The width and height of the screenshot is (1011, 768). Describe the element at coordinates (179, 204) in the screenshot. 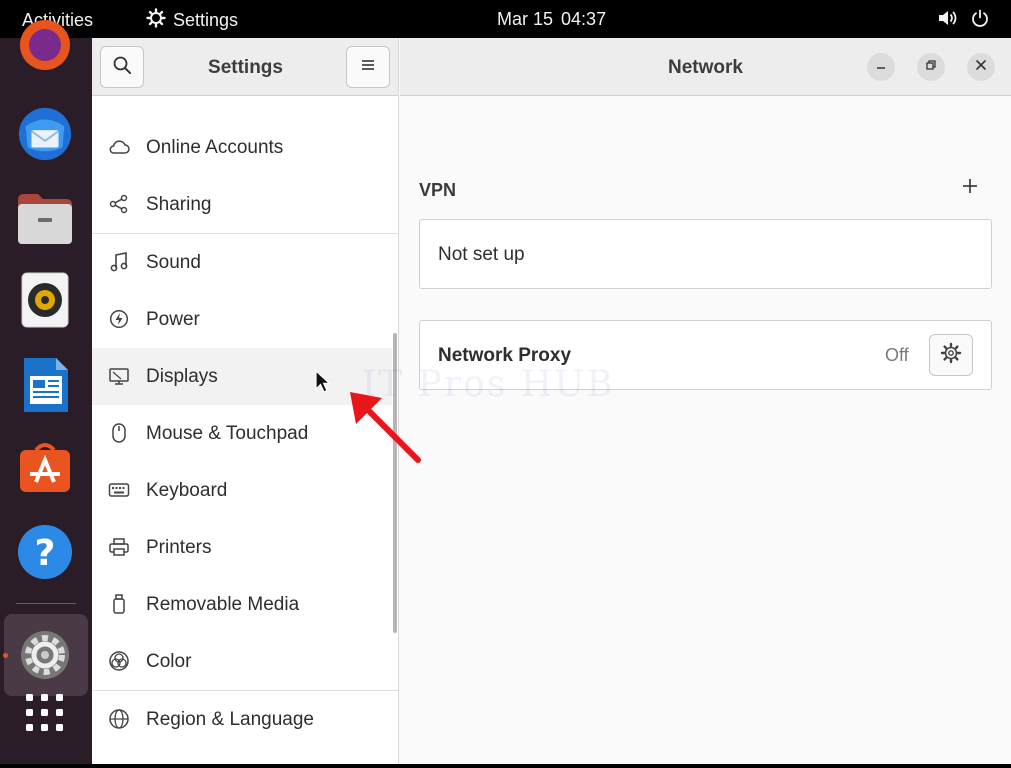

I see `sidebar-item-label: Sharing` at that location.